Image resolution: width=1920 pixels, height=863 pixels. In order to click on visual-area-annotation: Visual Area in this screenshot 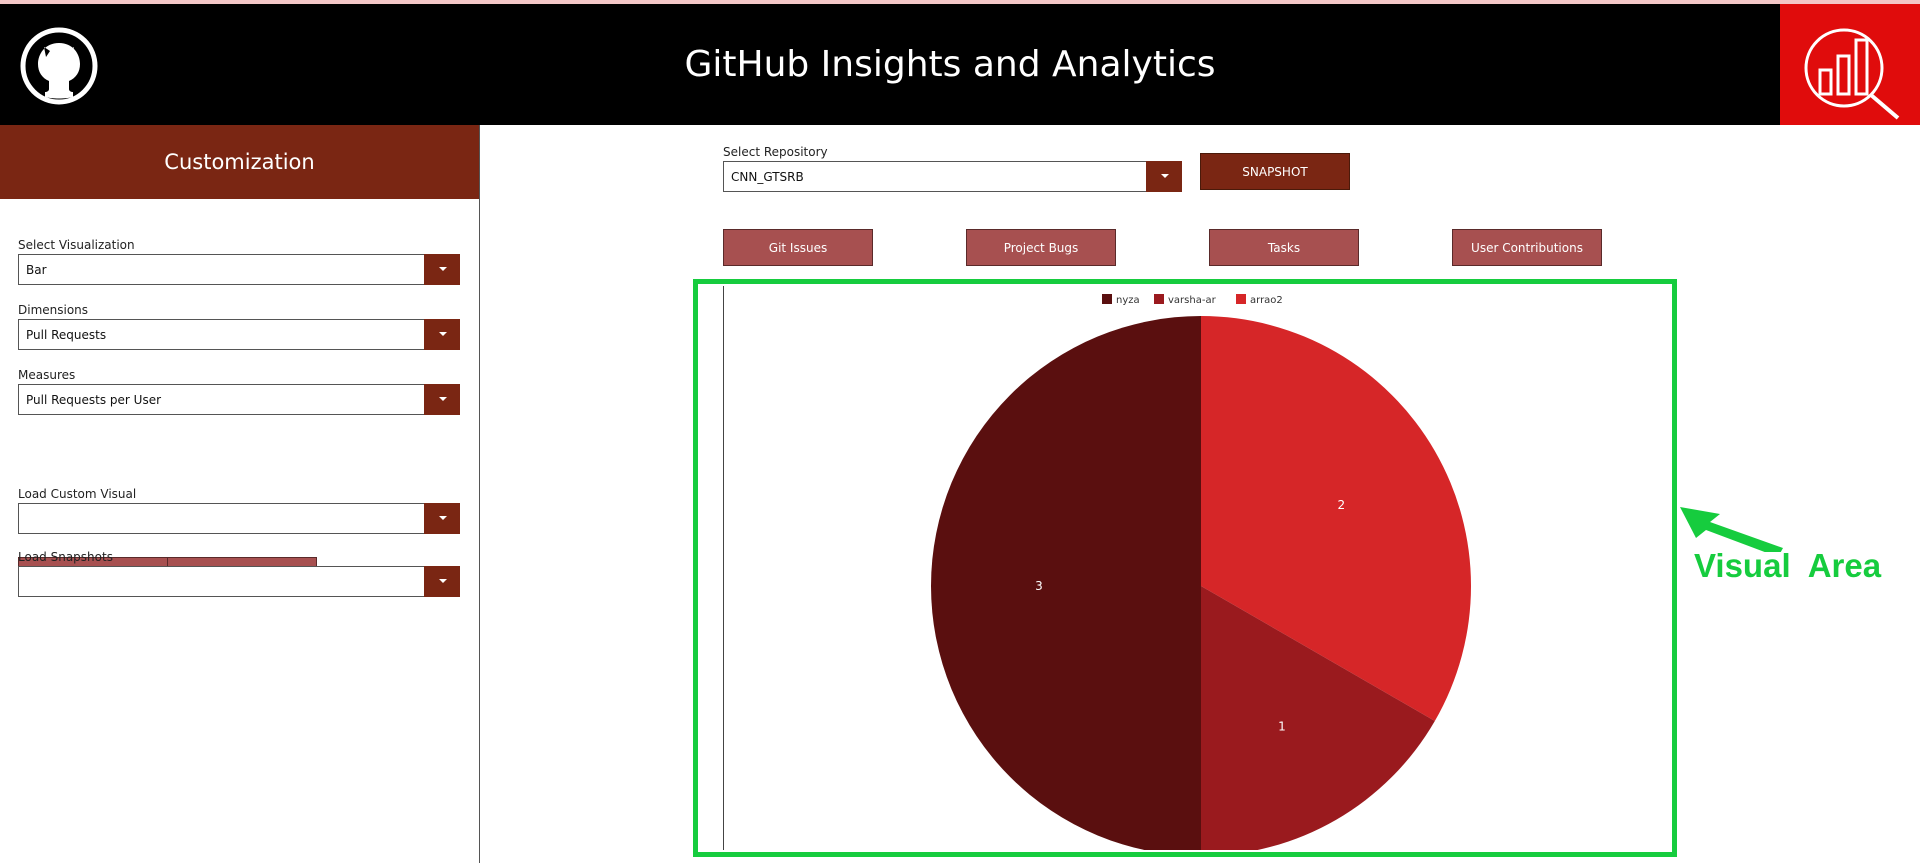, I will do `click(1788, 565)`.